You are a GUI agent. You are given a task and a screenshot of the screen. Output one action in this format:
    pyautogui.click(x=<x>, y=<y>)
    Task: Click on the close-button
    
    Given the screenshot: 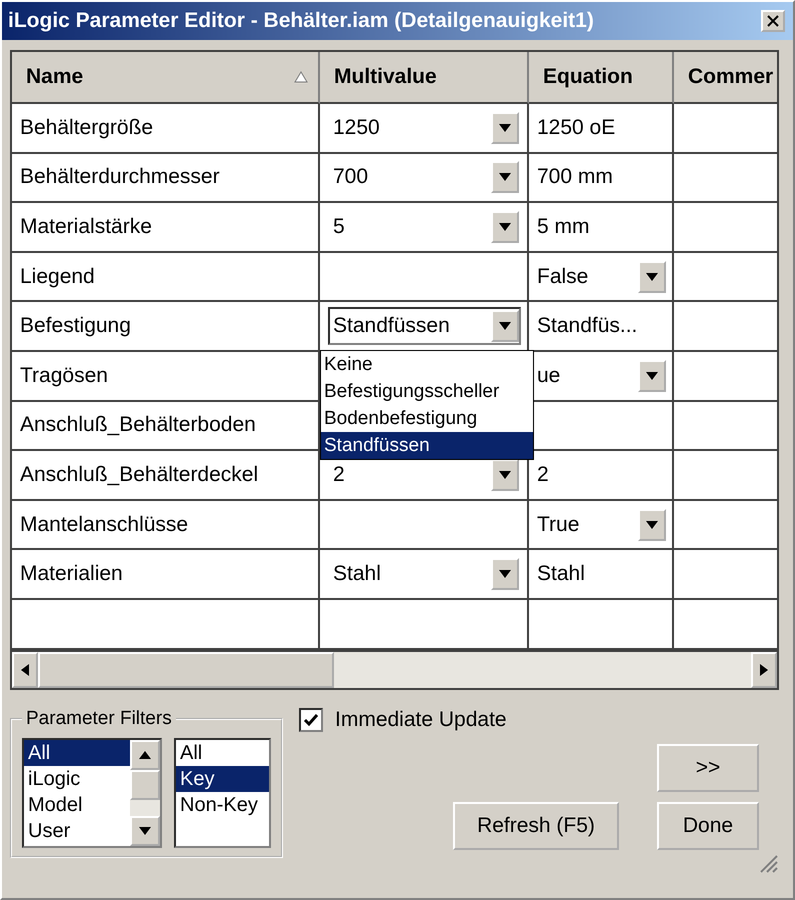 What is the action you would take?
    pyautogui.click(x=773, y=21)
    